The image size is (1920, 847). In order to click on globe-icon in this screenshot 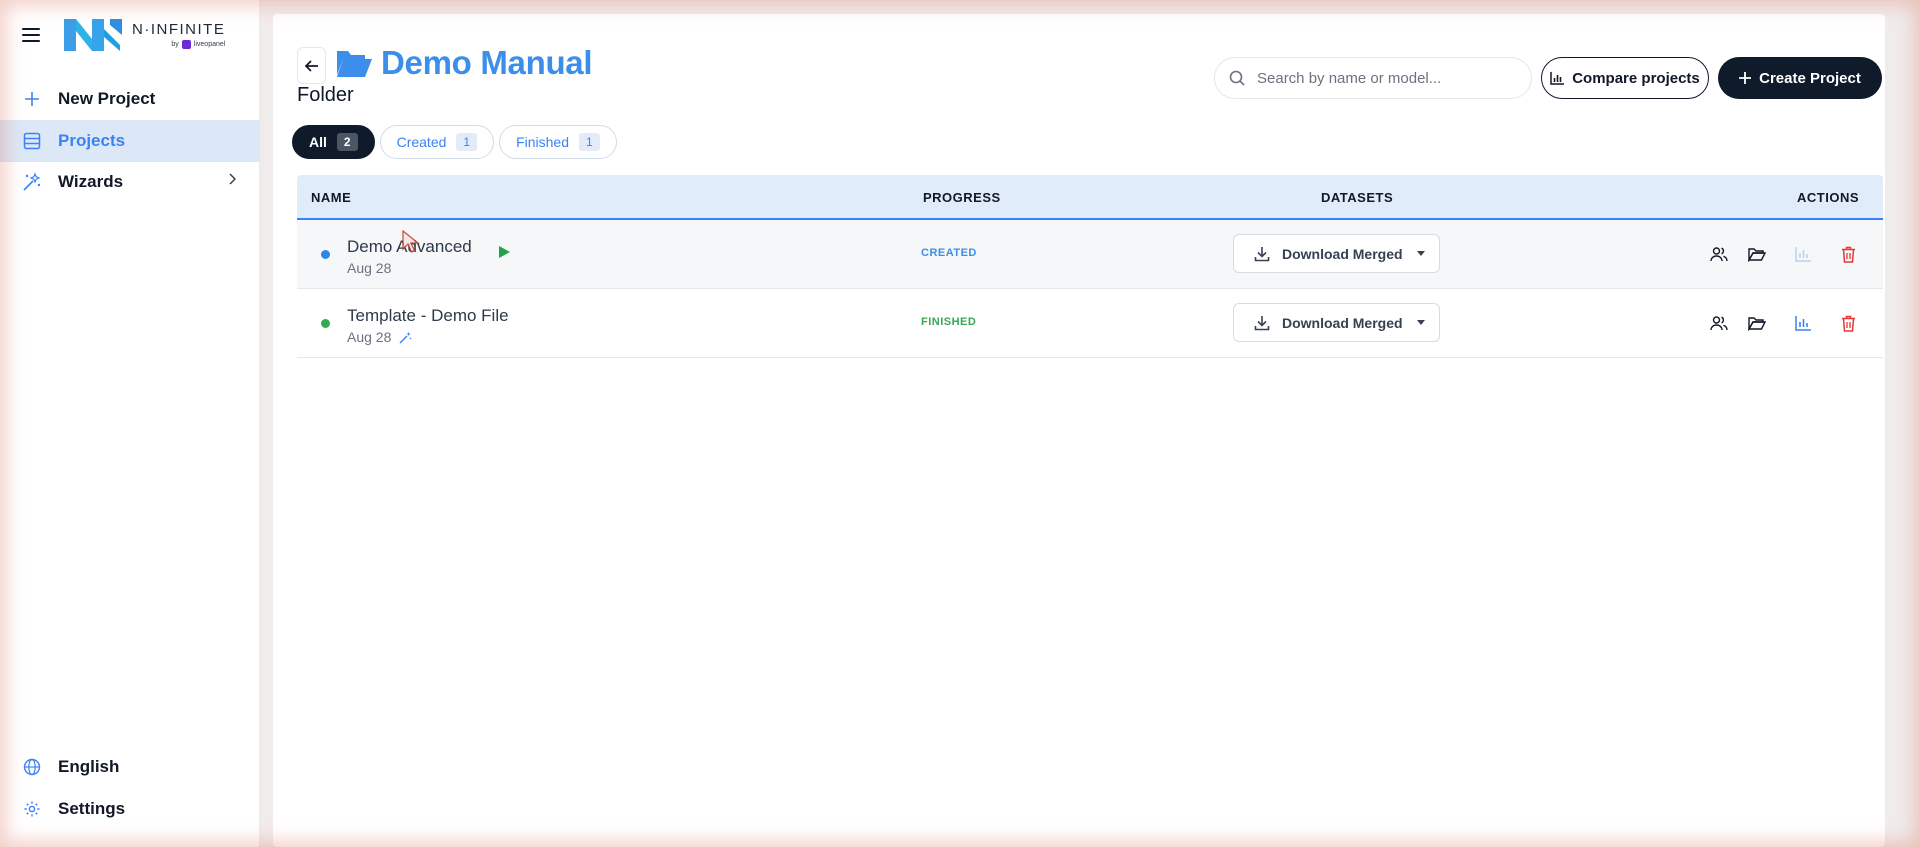, I will do `click(32, 767)`.